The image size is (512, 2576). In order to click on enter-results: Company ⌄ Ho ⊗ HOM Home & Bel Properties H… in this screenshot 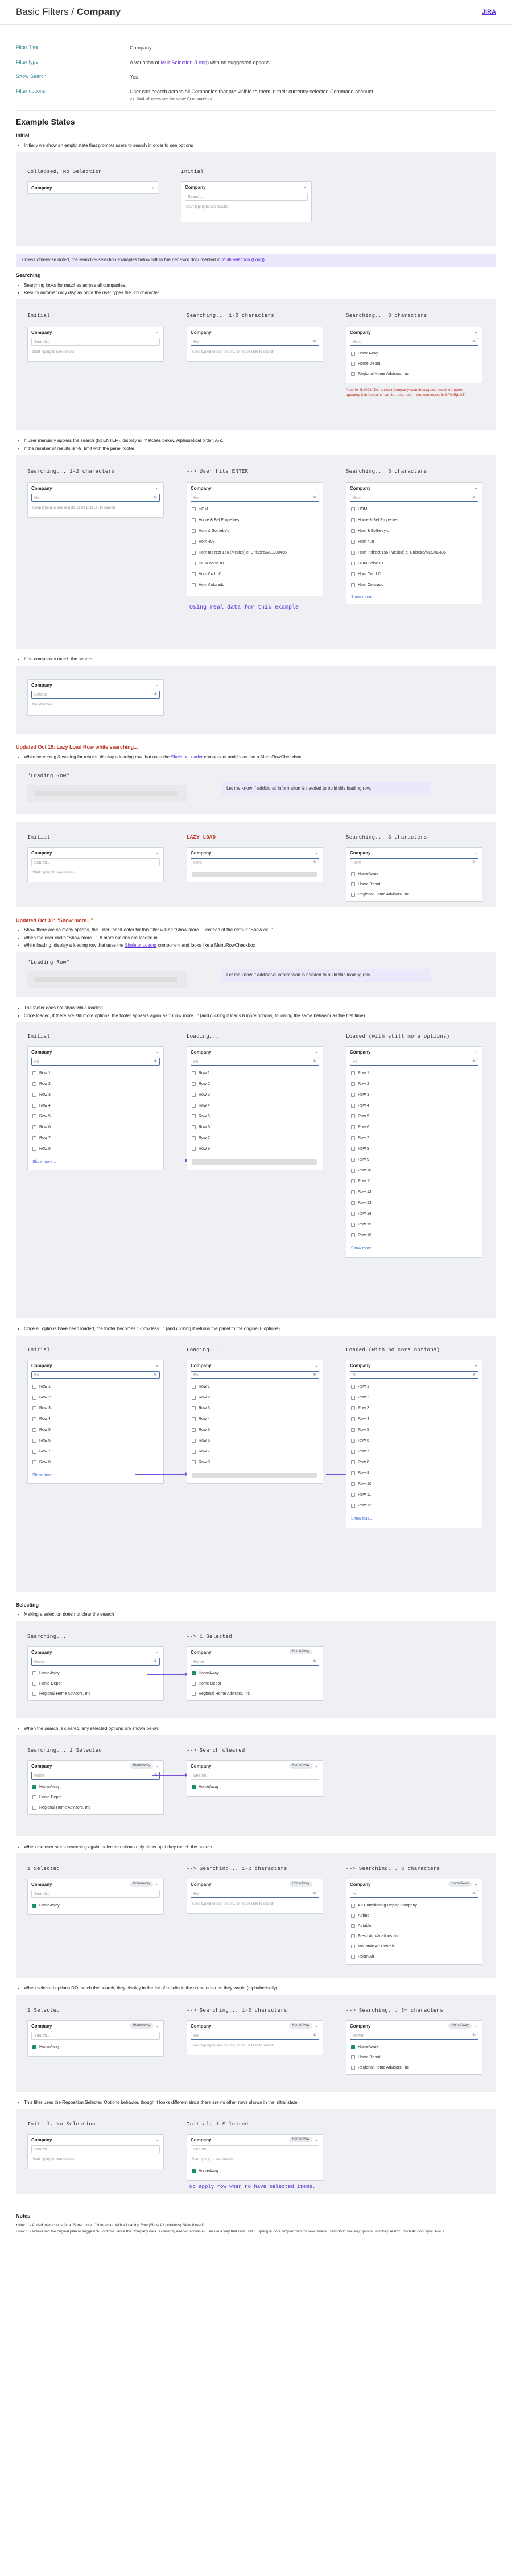, I will do `click(255, 540)`.